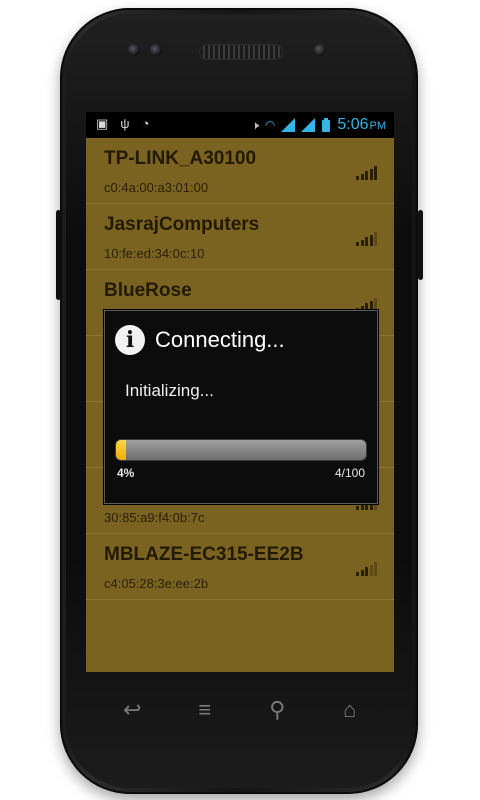  Describe the element at coordinates (156, 187) in the screenshot. I see `network-bssid: c0:4a:00:a3:01:00` at that location.